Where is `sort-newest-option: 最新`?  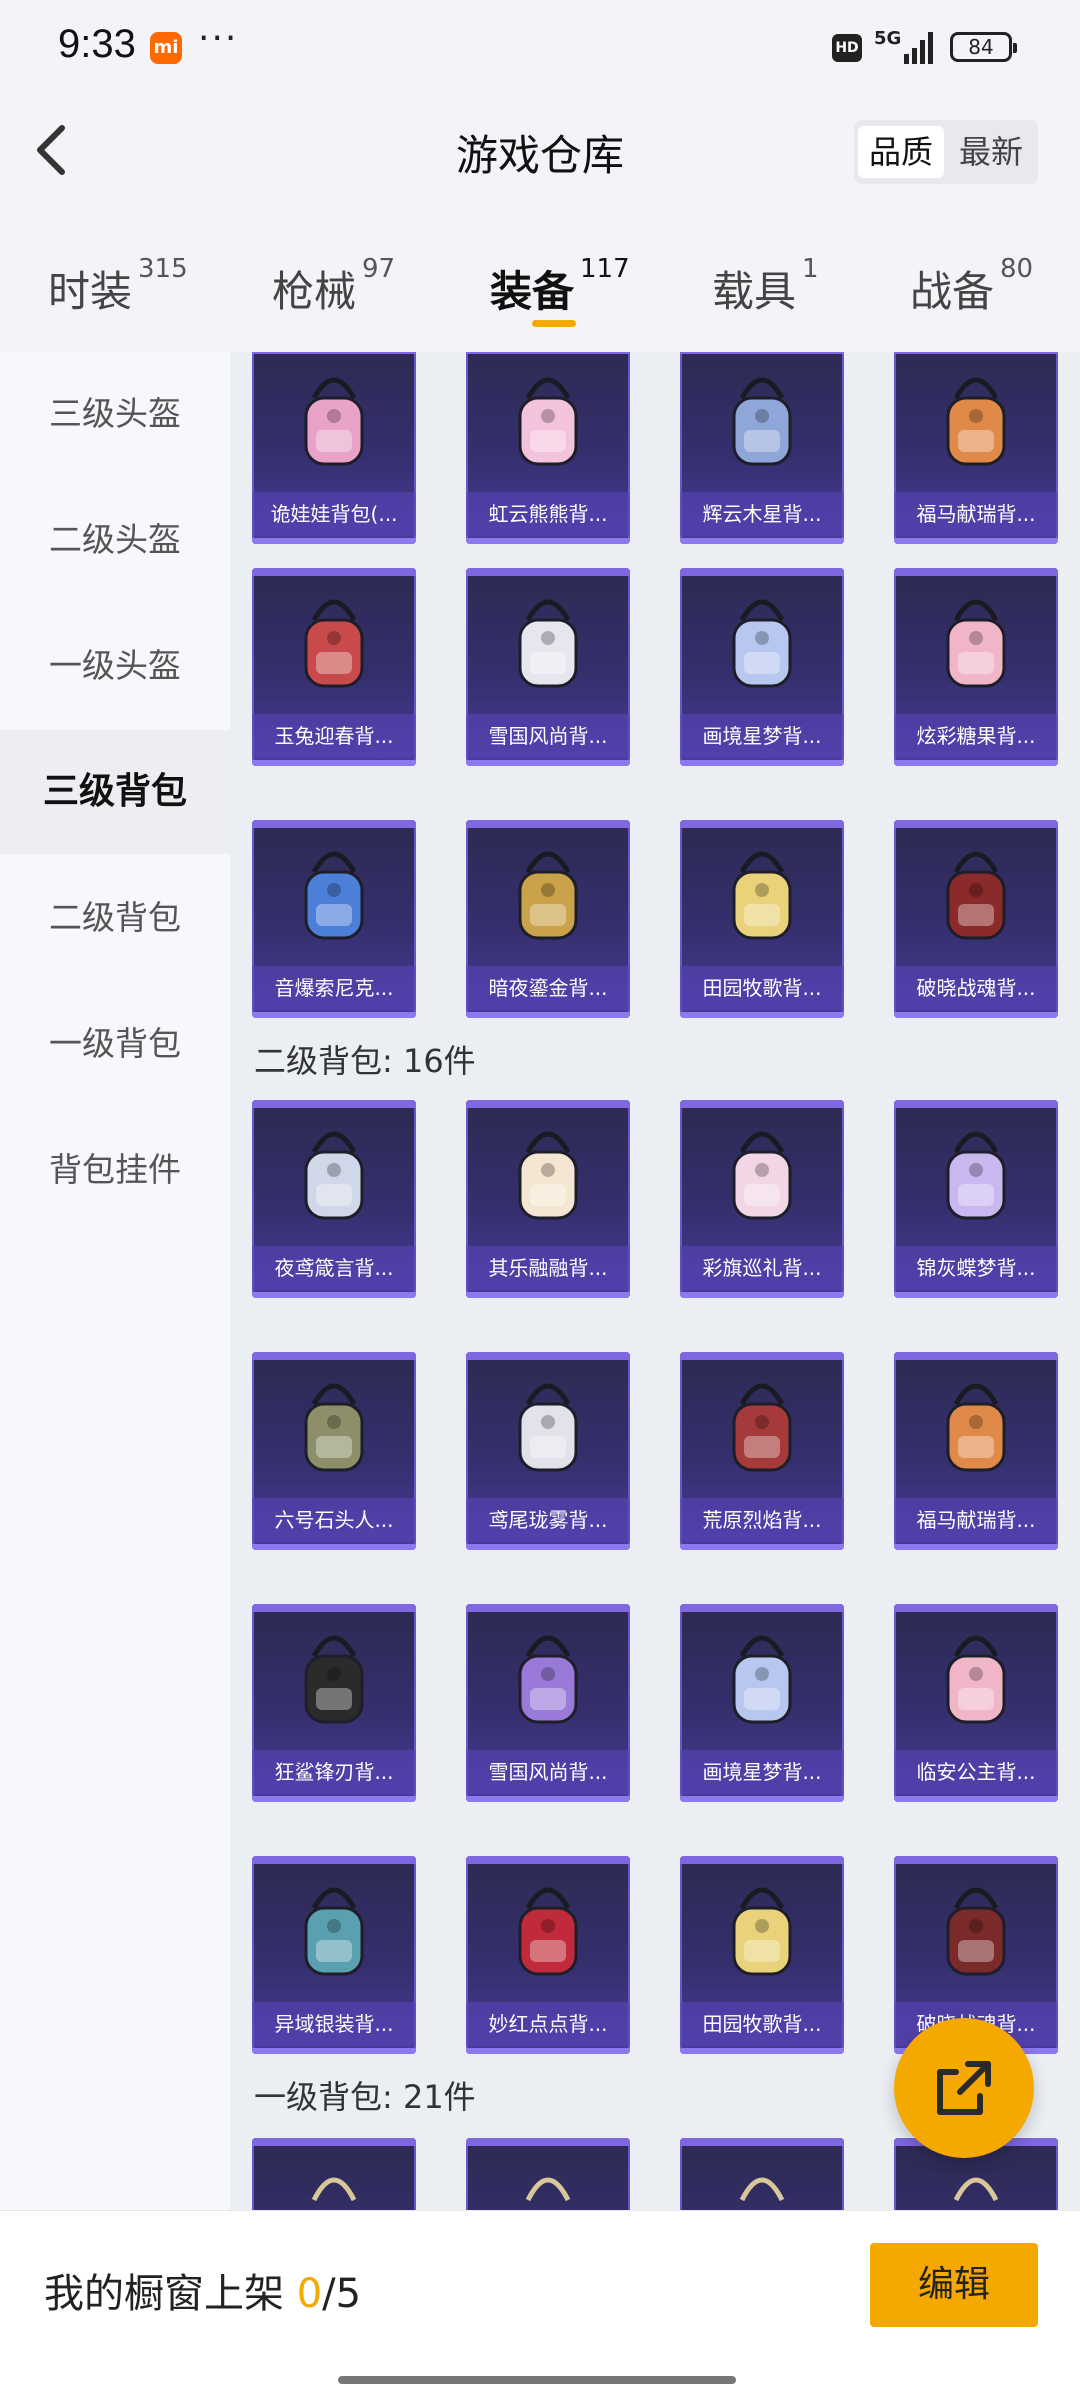
sort-newest-option: 最新 is located at coordinates (991, 152).